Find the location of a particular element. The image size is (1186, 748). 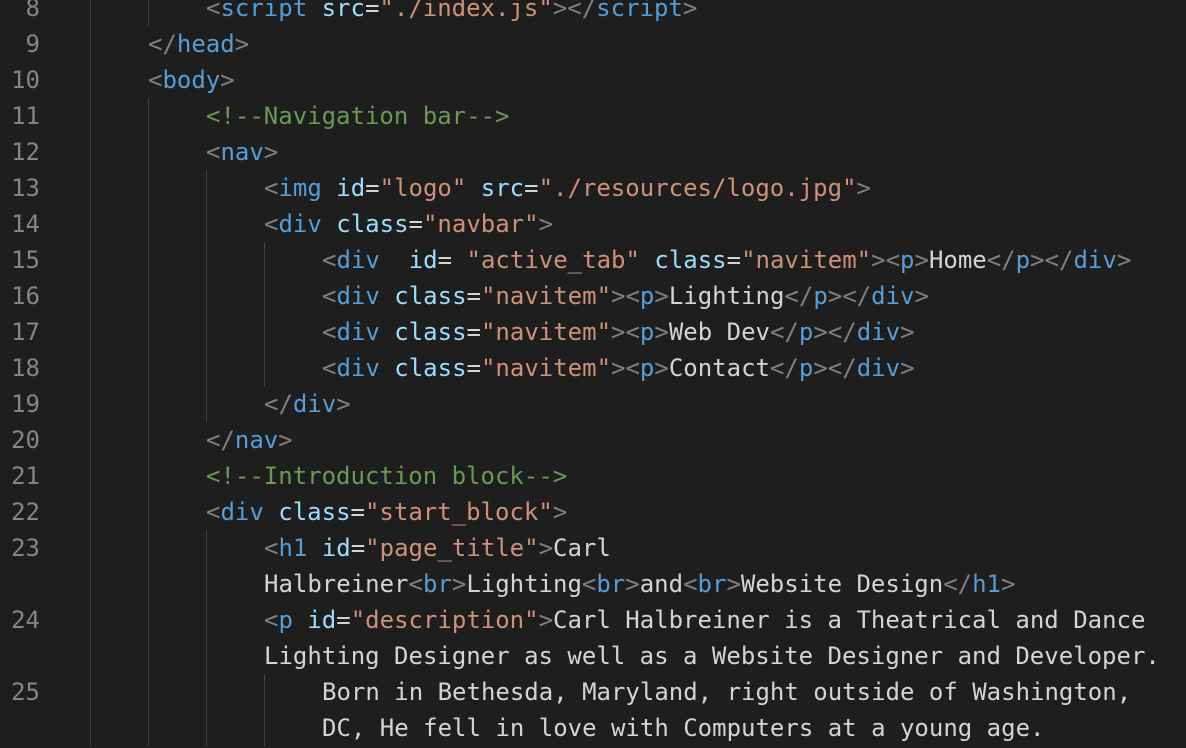

code-token: img is located at coordinates (300, 188).